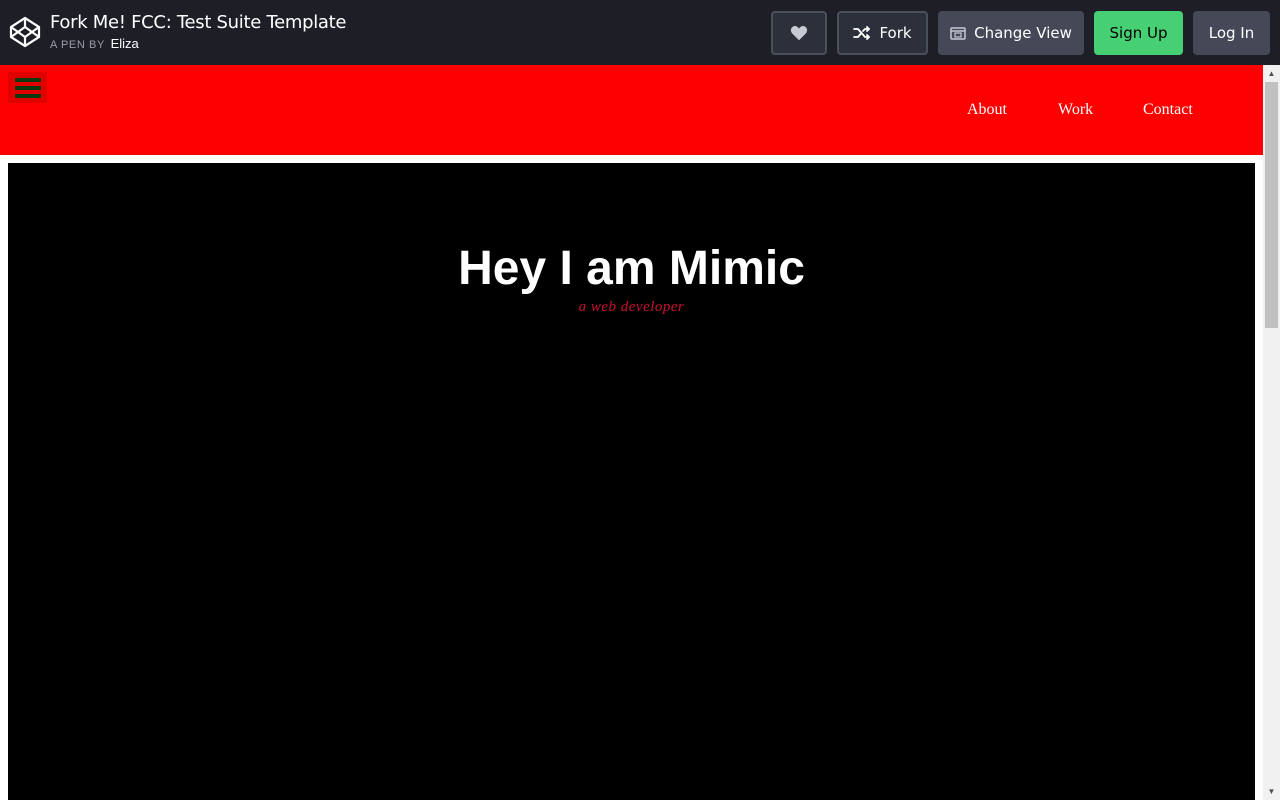  I want to click on sign-up-button: Sign Up, so click(1138, 33).